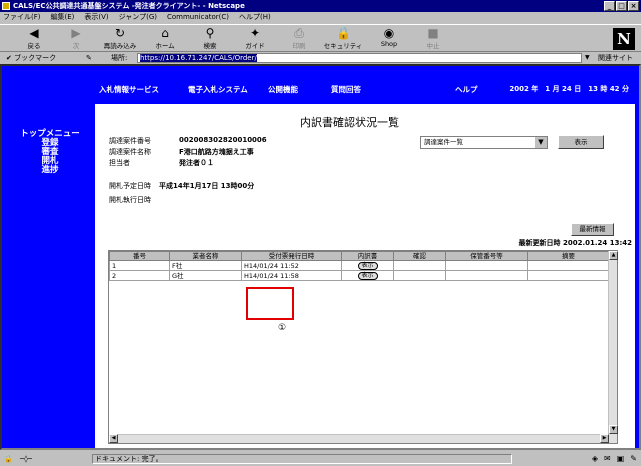 Image resolution: width=641 pixels, height=466 pixels. I want to click on stop-icon: ■, so click(433, 33).